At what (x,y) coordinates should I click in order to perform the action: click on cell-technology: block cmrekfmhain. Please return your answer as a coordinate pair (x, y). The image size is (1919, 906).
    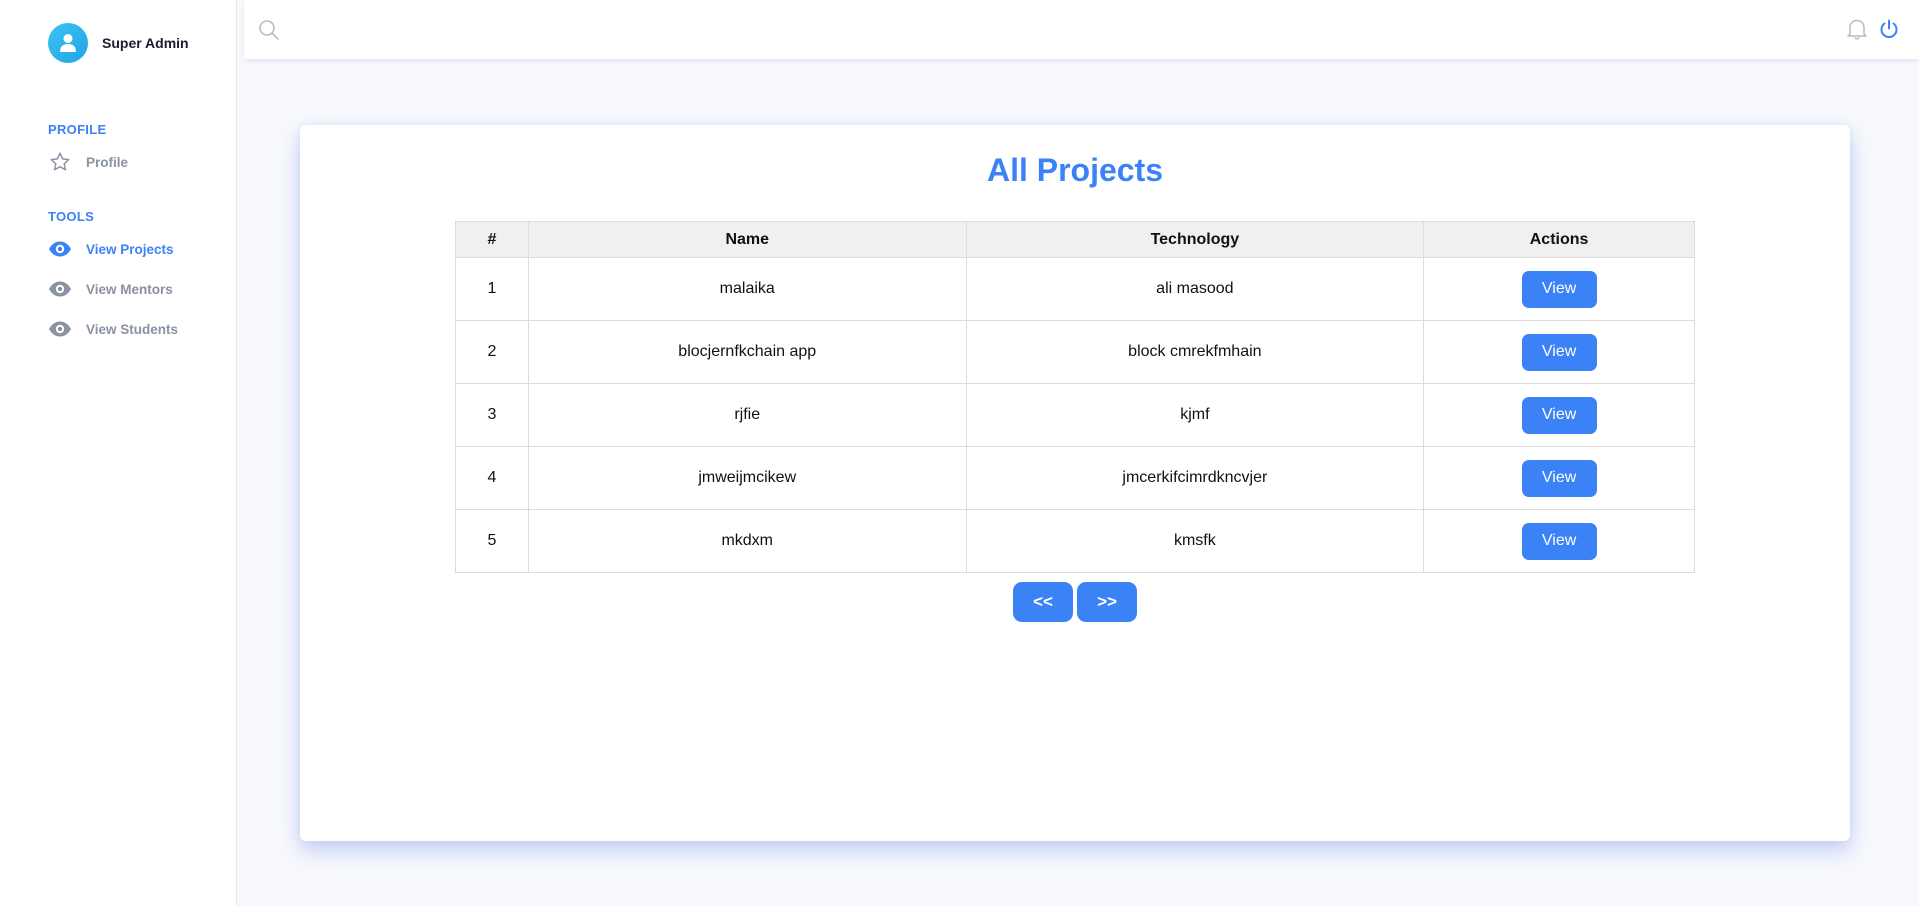
    Looking at the image, I should click on (1195, 352).